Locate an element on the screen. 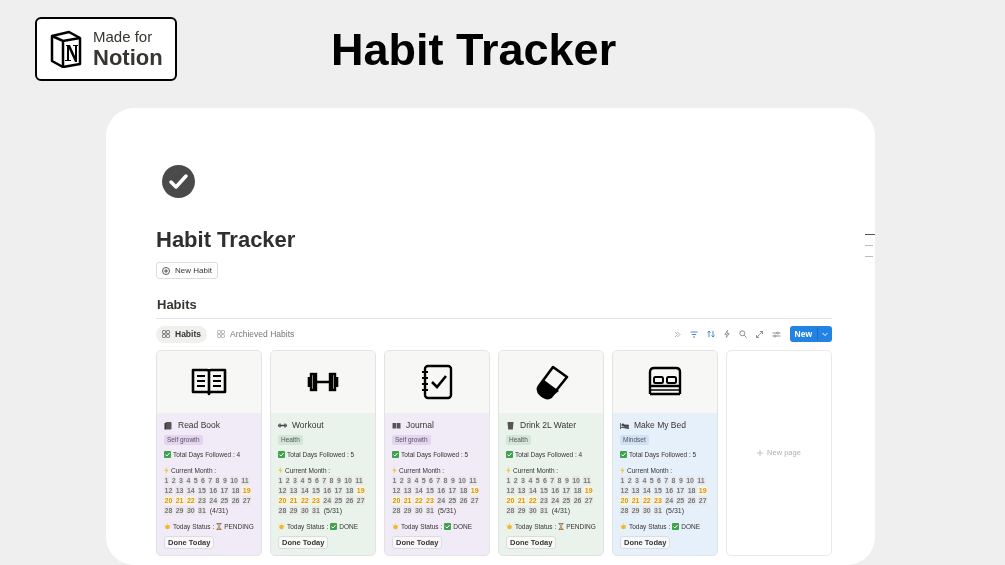 This screenshot has width=1005, height=565. banner-title: Habit Tracker is located at coordinates (474, 50).